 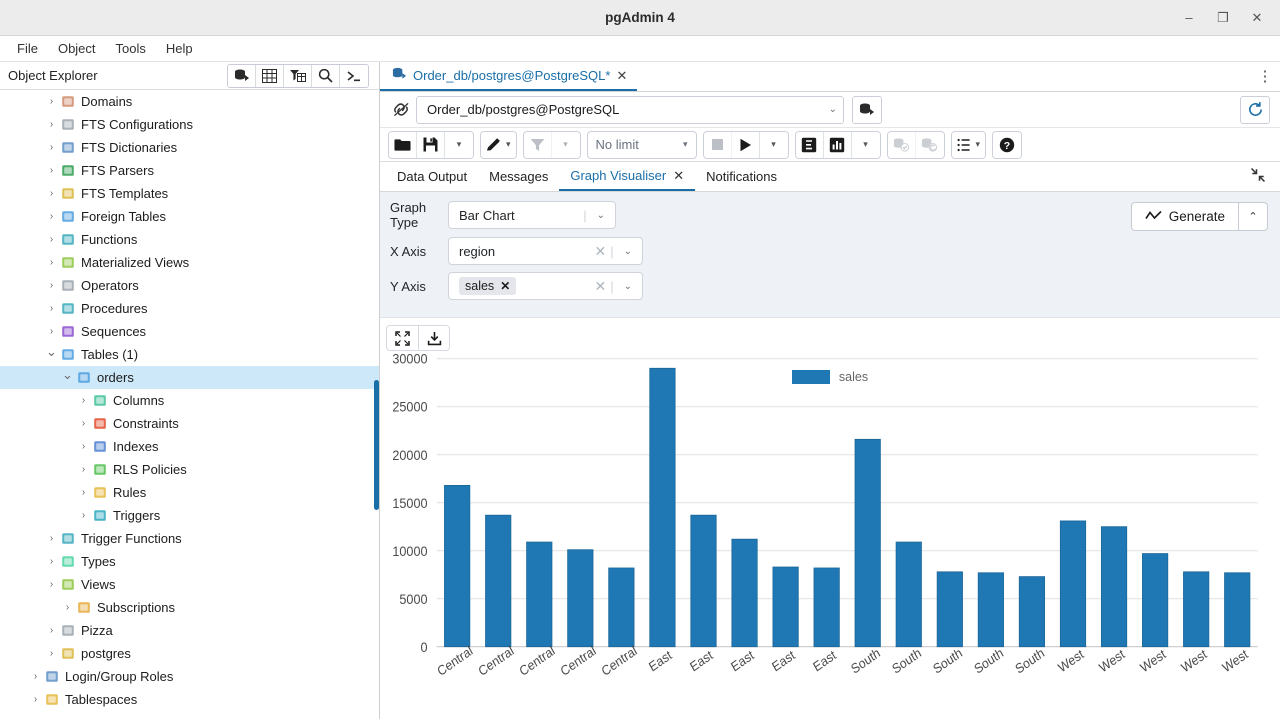 What do you see at coordinates (745, 144) in the screenshot?
I see `play-icon` at bounding box center [745, 144].